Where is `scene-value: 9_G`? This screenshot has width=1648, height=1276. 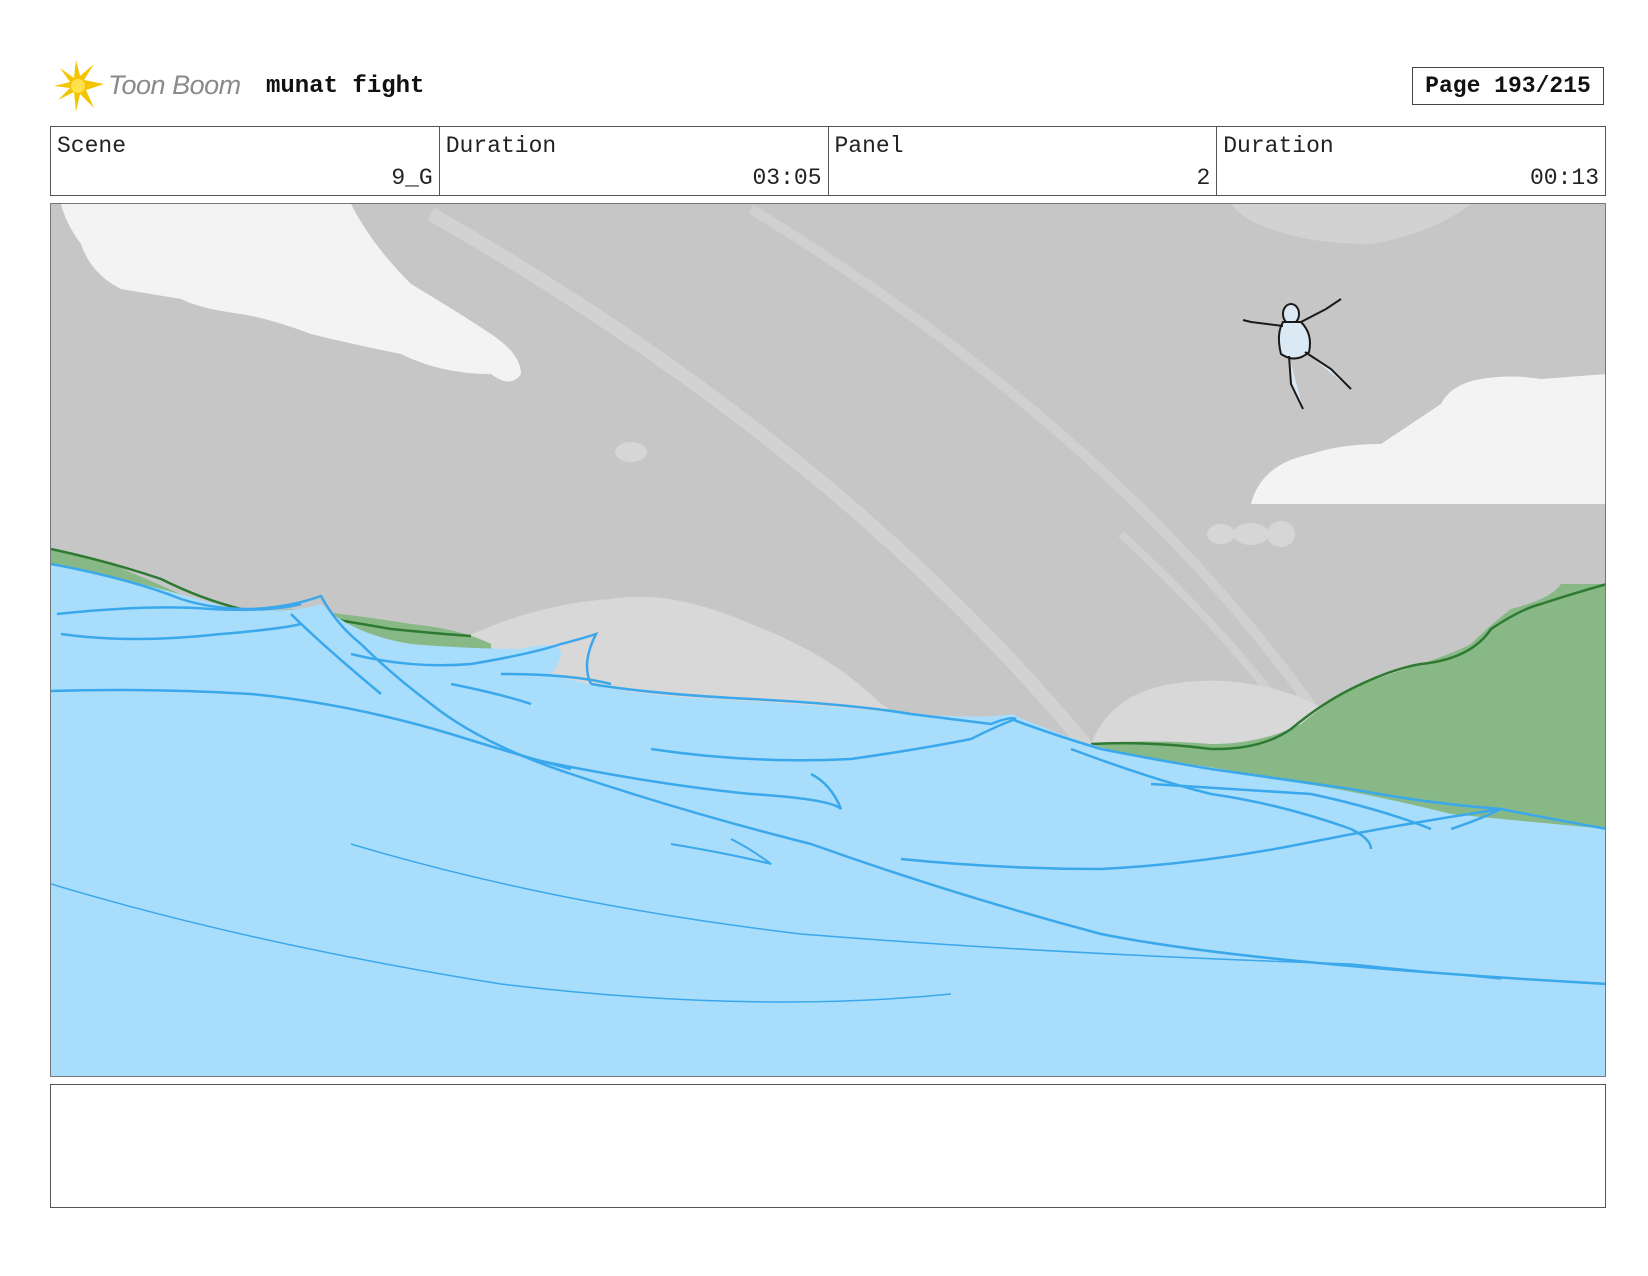
scene-value: 9_G is located at coordinates (412, 178).